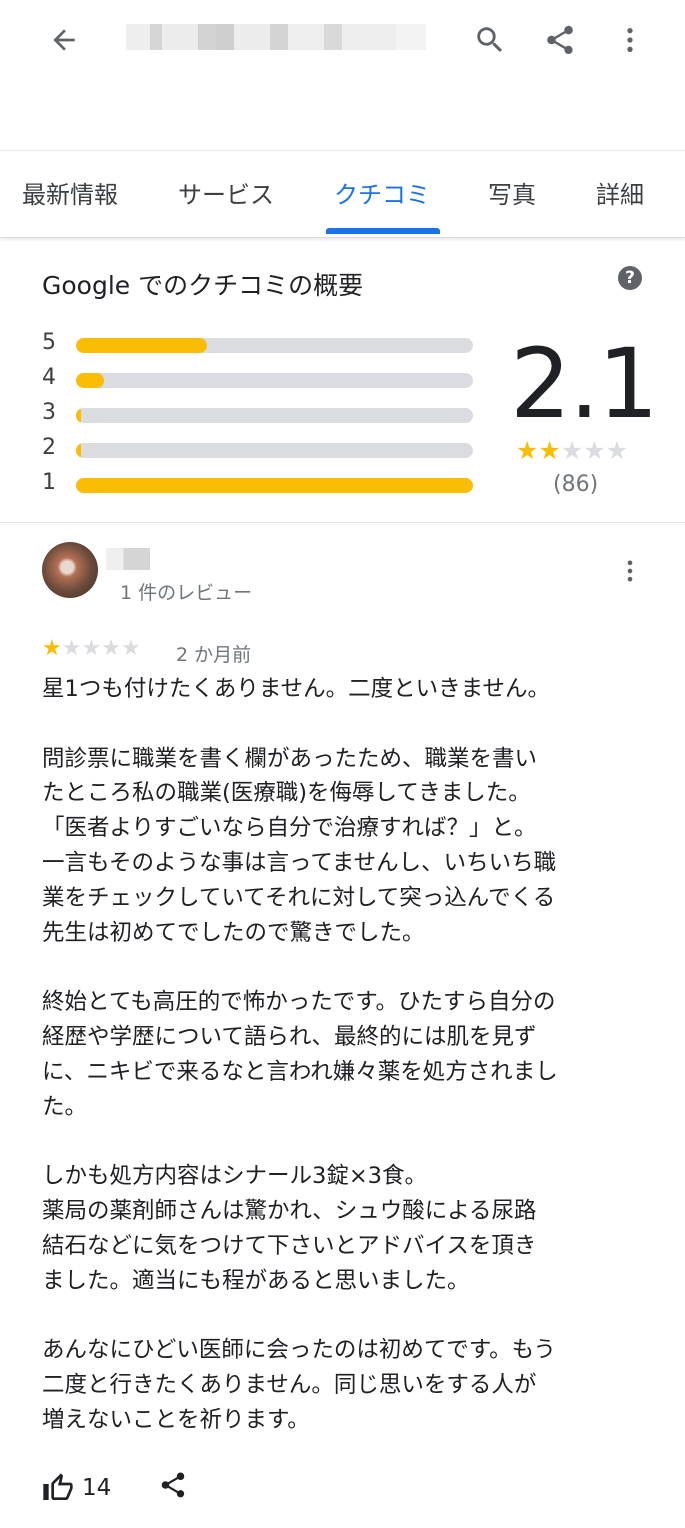 Image resolution: width=685 pixels, height=1528 pixels. Describe the element at coordinates (630, 278) in the screenshot. I see `help-icon: ?` at that location.